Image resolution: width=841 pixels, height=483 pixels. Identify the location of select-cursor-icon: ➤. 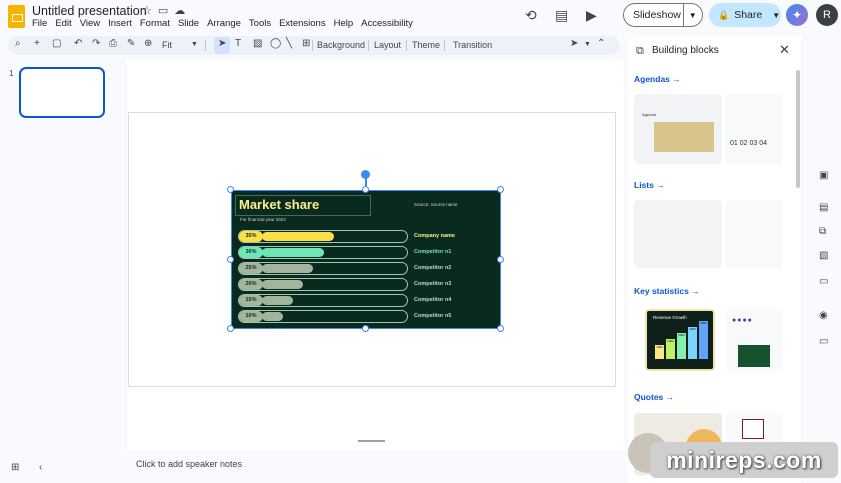
(222, 43).